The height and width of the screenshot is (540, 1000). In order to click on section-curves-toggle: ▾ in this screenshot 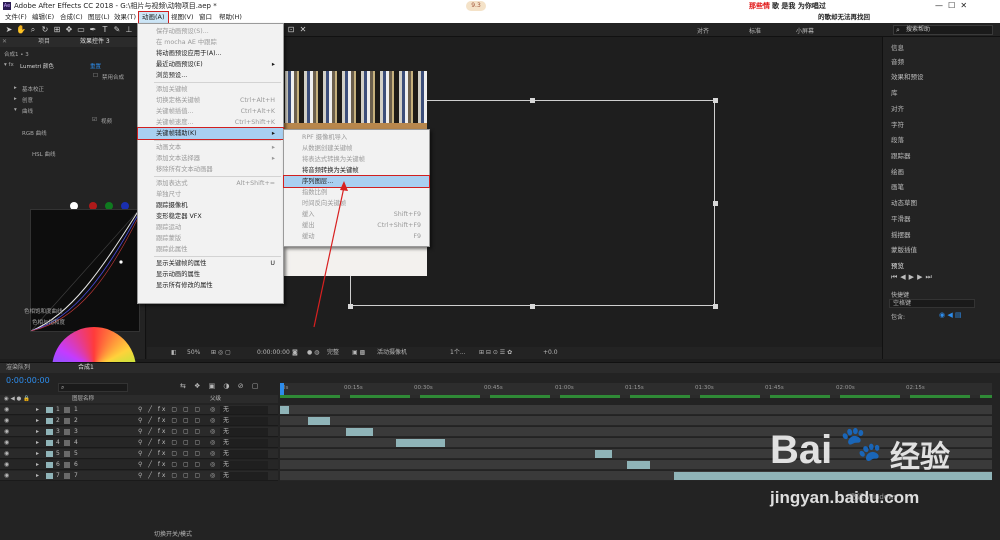, I will do `click(15, 110)`.